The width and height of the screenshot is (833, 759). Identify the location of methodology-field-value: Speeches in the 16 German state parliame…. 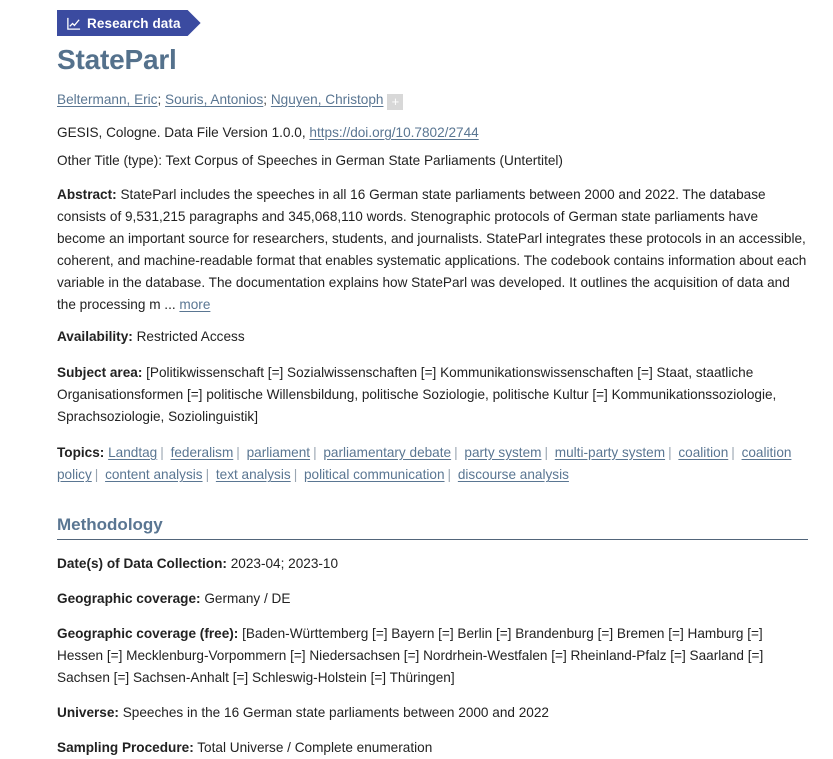
(333, 713).